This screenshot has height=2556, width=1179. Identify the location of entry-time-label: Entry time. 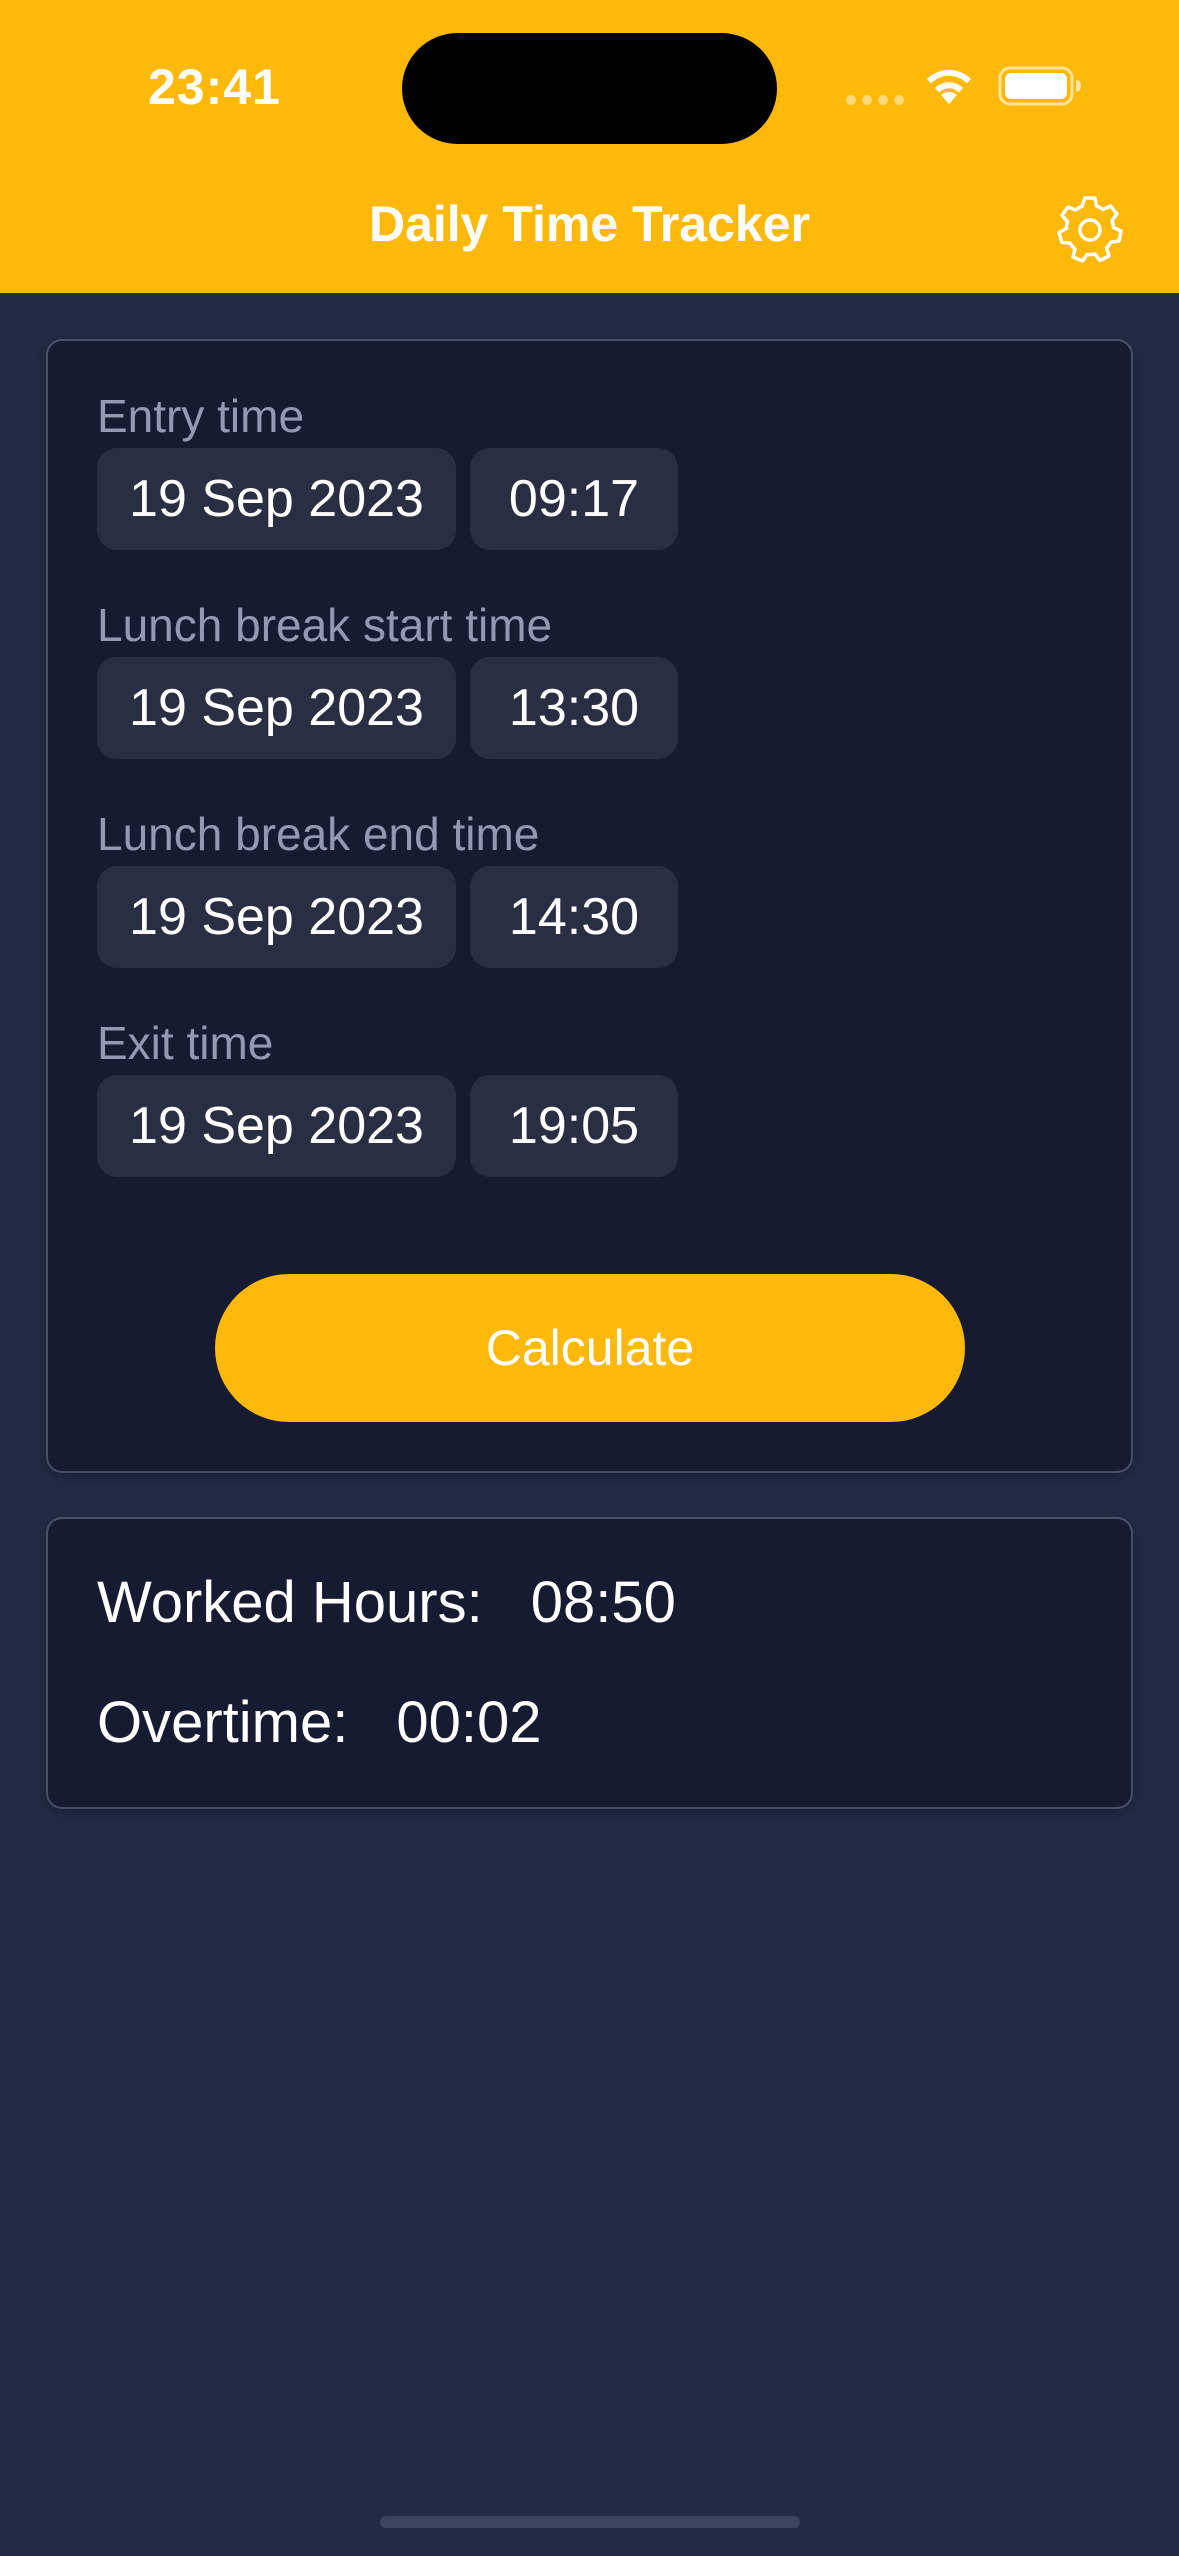
(201, 416).